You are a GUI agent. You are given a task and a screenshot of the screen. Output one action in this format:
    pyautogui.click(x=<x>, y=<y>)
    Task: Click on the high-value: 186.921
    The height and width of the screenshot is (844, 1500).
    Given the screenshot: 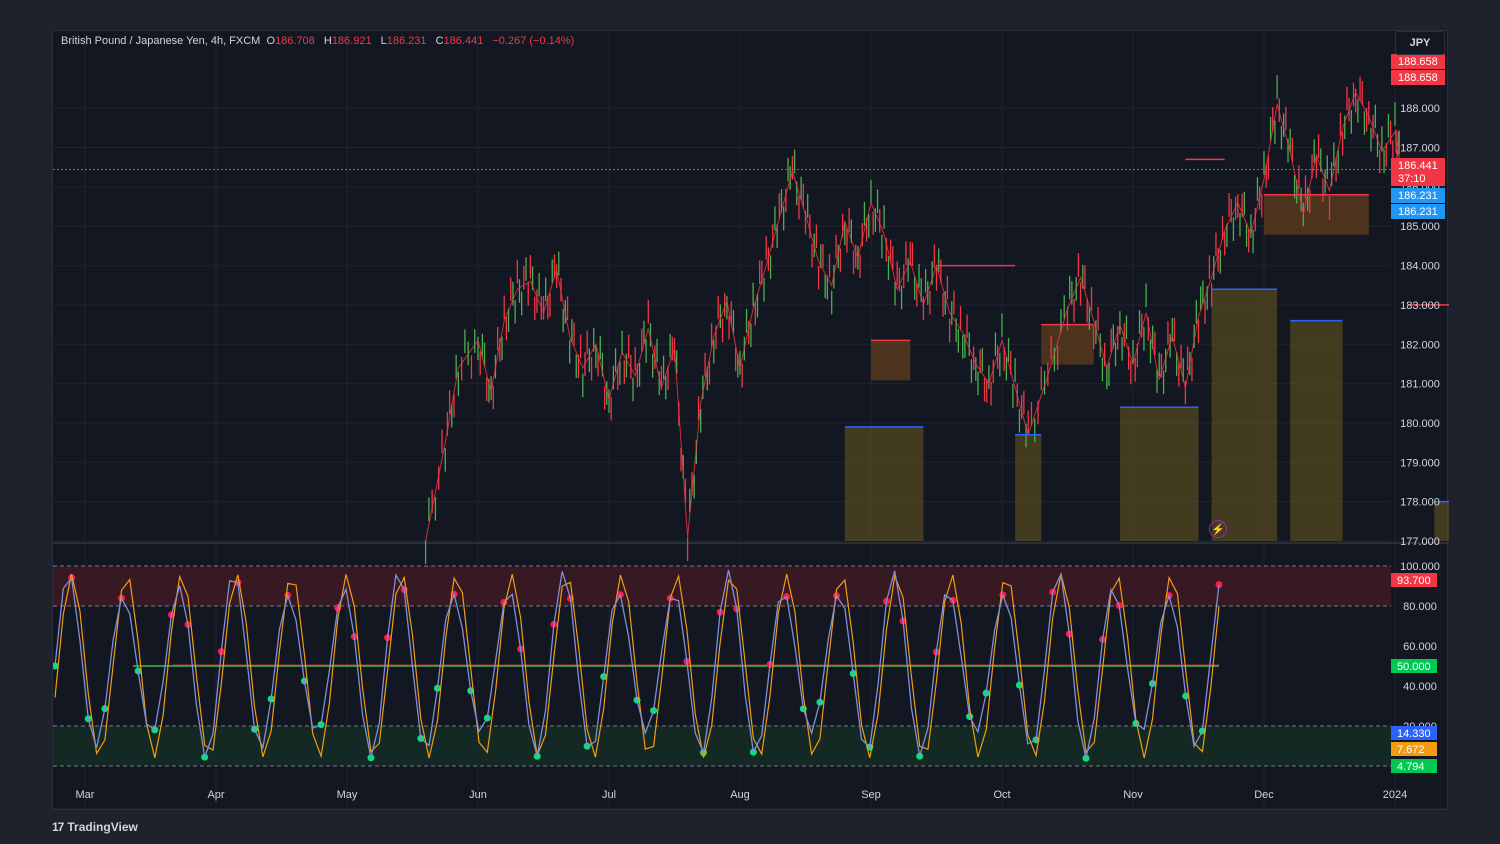 What is the action you would take?
    pyautogui.click(x=351, y=41)
    